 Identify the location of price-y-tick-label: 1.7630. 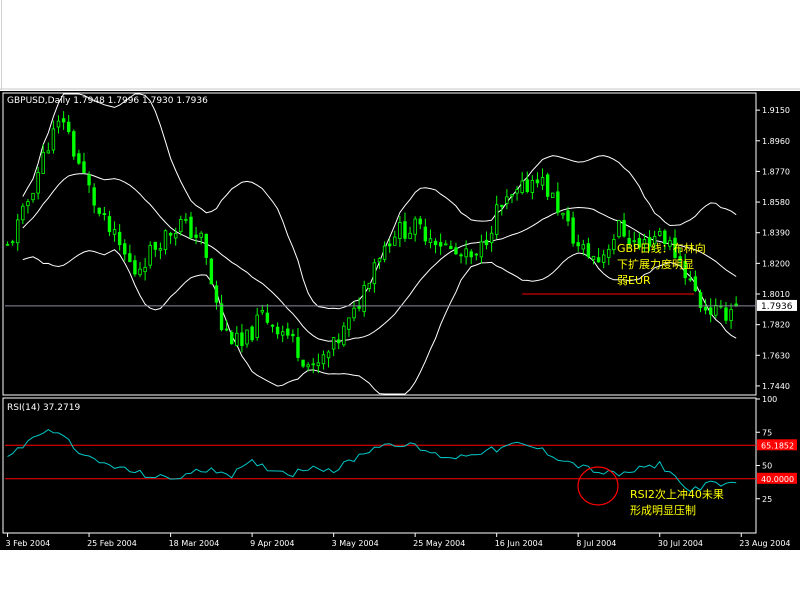
(776, 355).